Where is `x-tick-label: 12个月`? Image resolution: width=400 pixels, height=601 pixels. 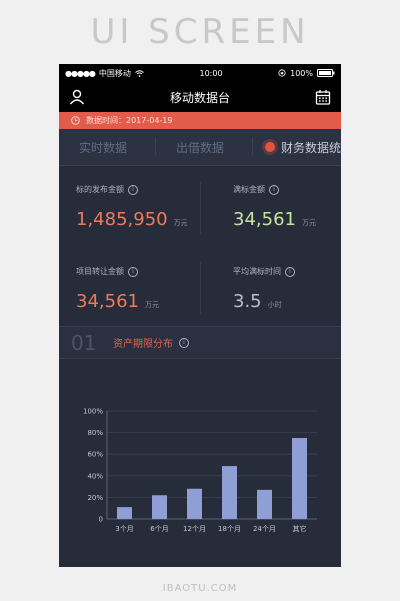 x-tick-label: 12个月 is located at coordinates (194, 529).